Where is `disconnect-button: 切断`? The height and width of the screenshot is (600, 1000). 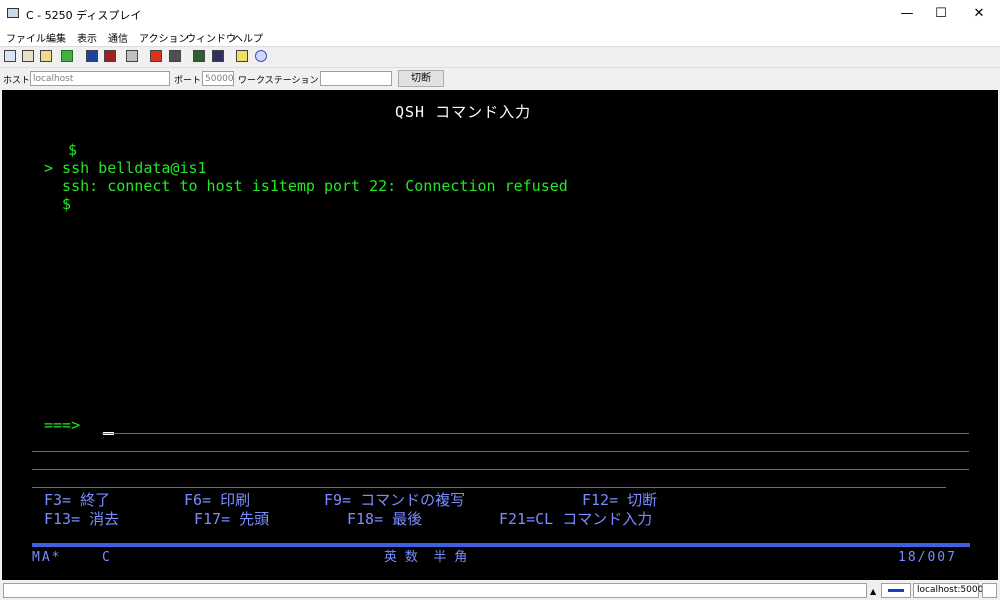
disconnect-button: 切断 is located at coordinates (421, 78).